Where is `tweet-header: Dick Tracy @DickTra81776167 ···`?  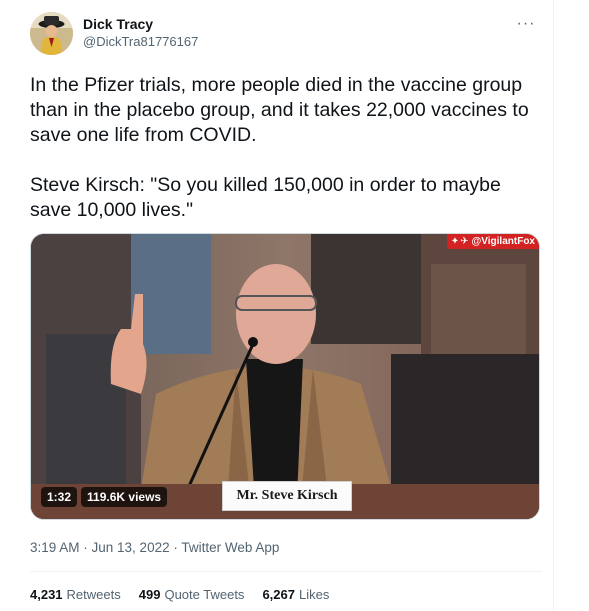 tweet-header: Dick Tracy @DickTra81776167 ··· is located at coordinates (286, 35).